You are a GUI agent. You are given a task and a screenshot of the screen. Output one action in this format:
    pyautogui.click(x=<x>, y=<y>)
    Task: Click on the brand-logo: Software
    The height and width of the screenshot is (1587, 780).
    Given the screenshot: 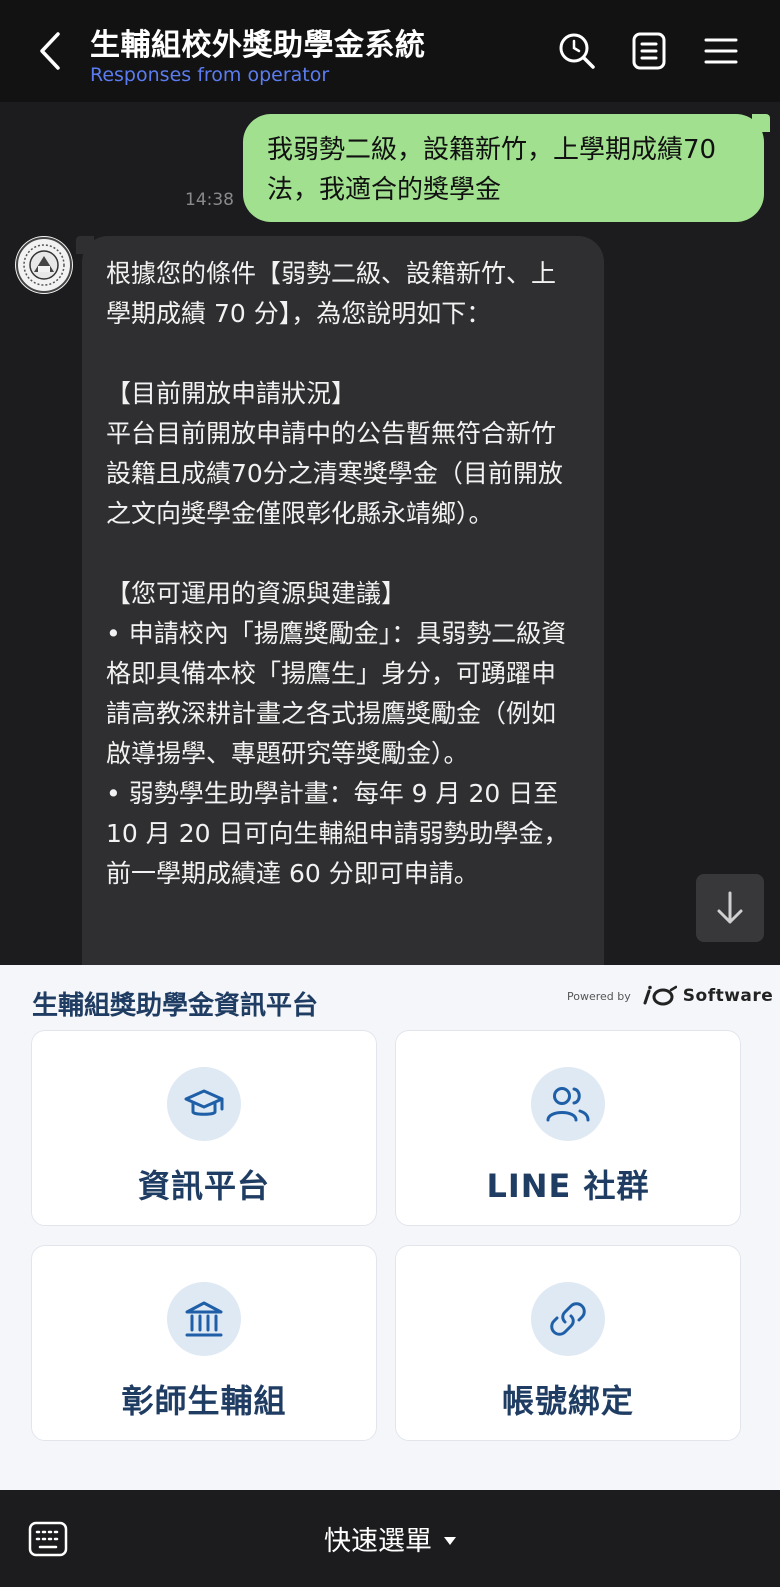 What is the action you would take?
    pyautogui.click(x=707, y=996)
    